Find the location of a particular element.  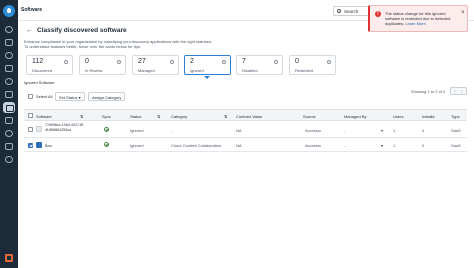

column-header-installs: Installs is located at coordinates (428, 116).